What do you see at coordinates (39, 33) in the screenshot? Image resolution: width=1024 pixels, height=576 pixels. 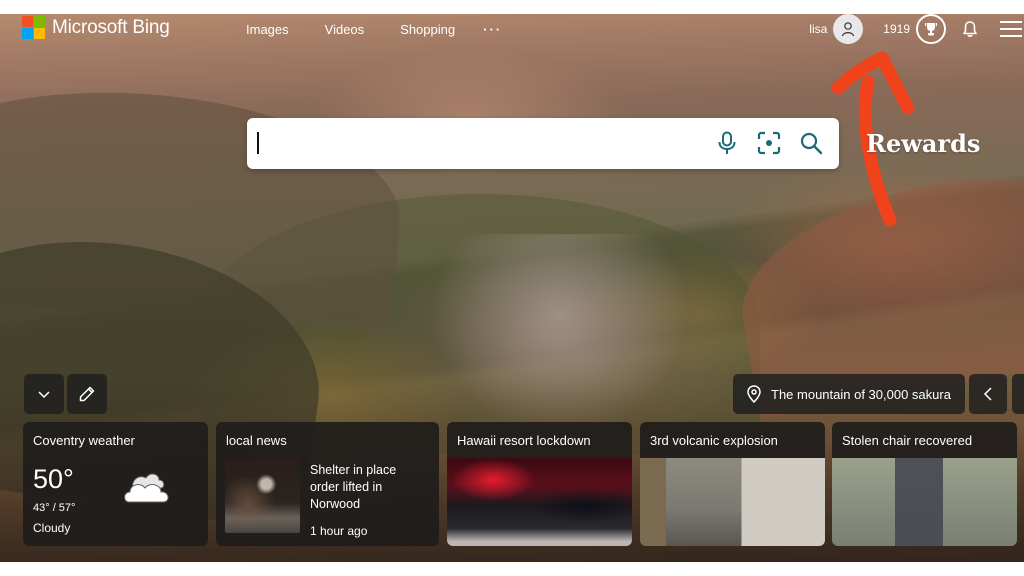 I see `logo-square-yellow` at bounding box center [39, 33].